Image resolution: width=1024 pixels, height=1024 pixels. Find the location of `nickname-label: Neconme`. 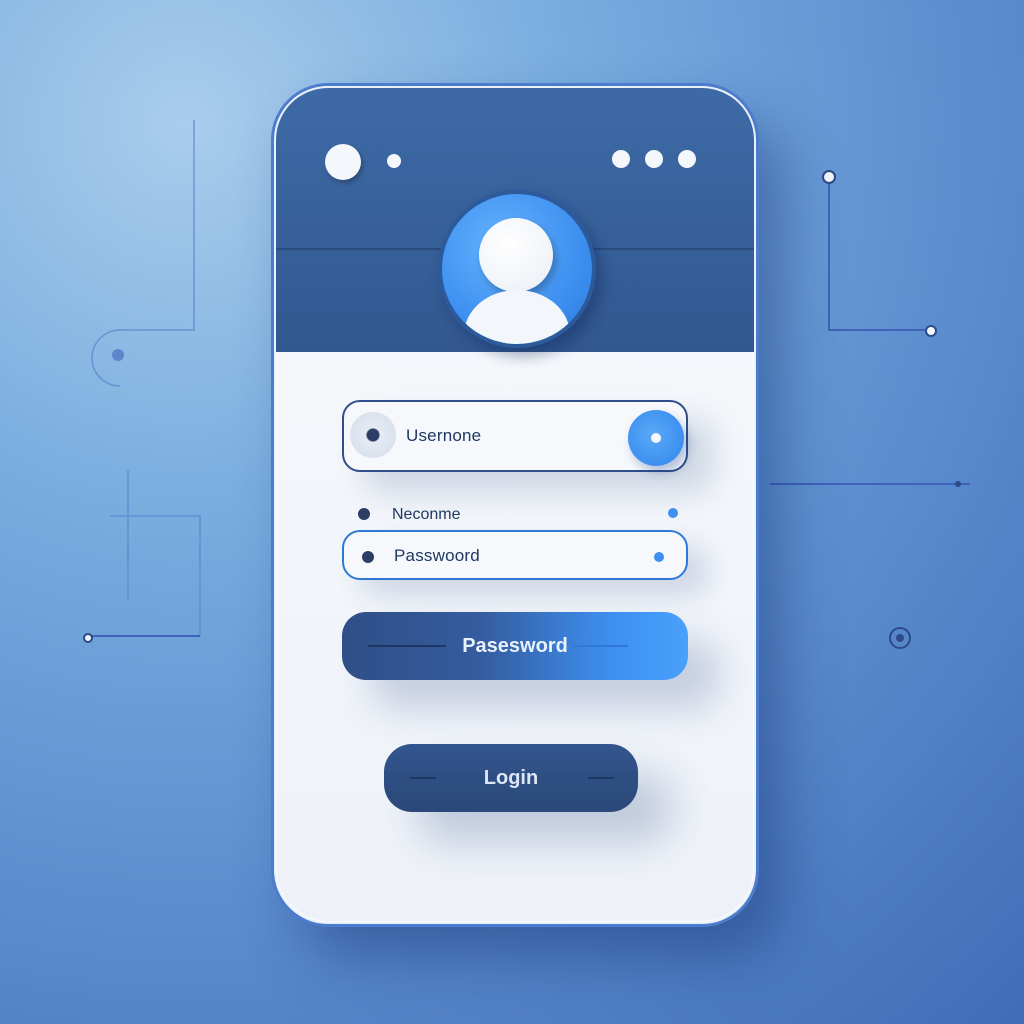

nickname-label: Neconme is located at coordinates (426, 514).